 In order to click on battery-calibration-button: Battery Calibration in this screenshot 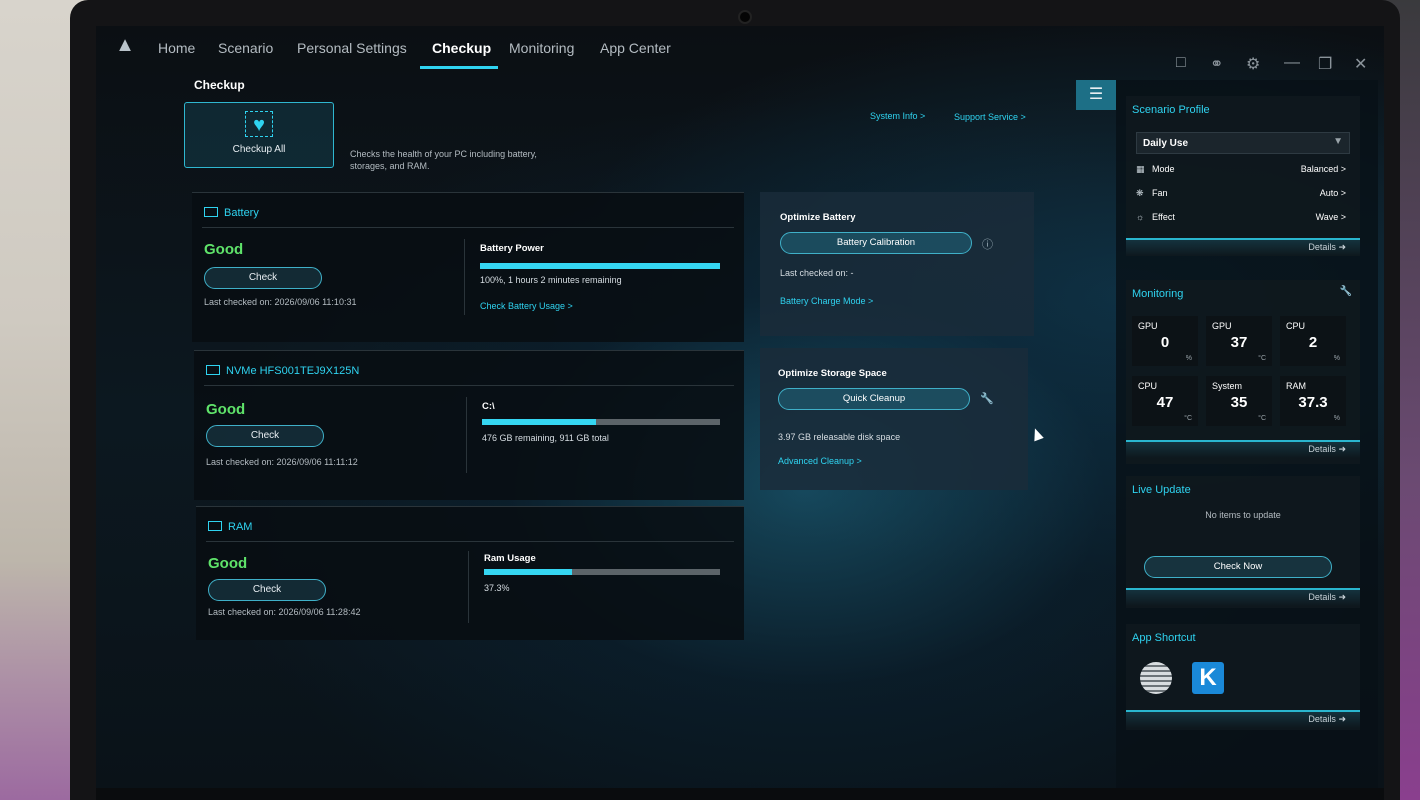, I will do `click(876, 243)`.